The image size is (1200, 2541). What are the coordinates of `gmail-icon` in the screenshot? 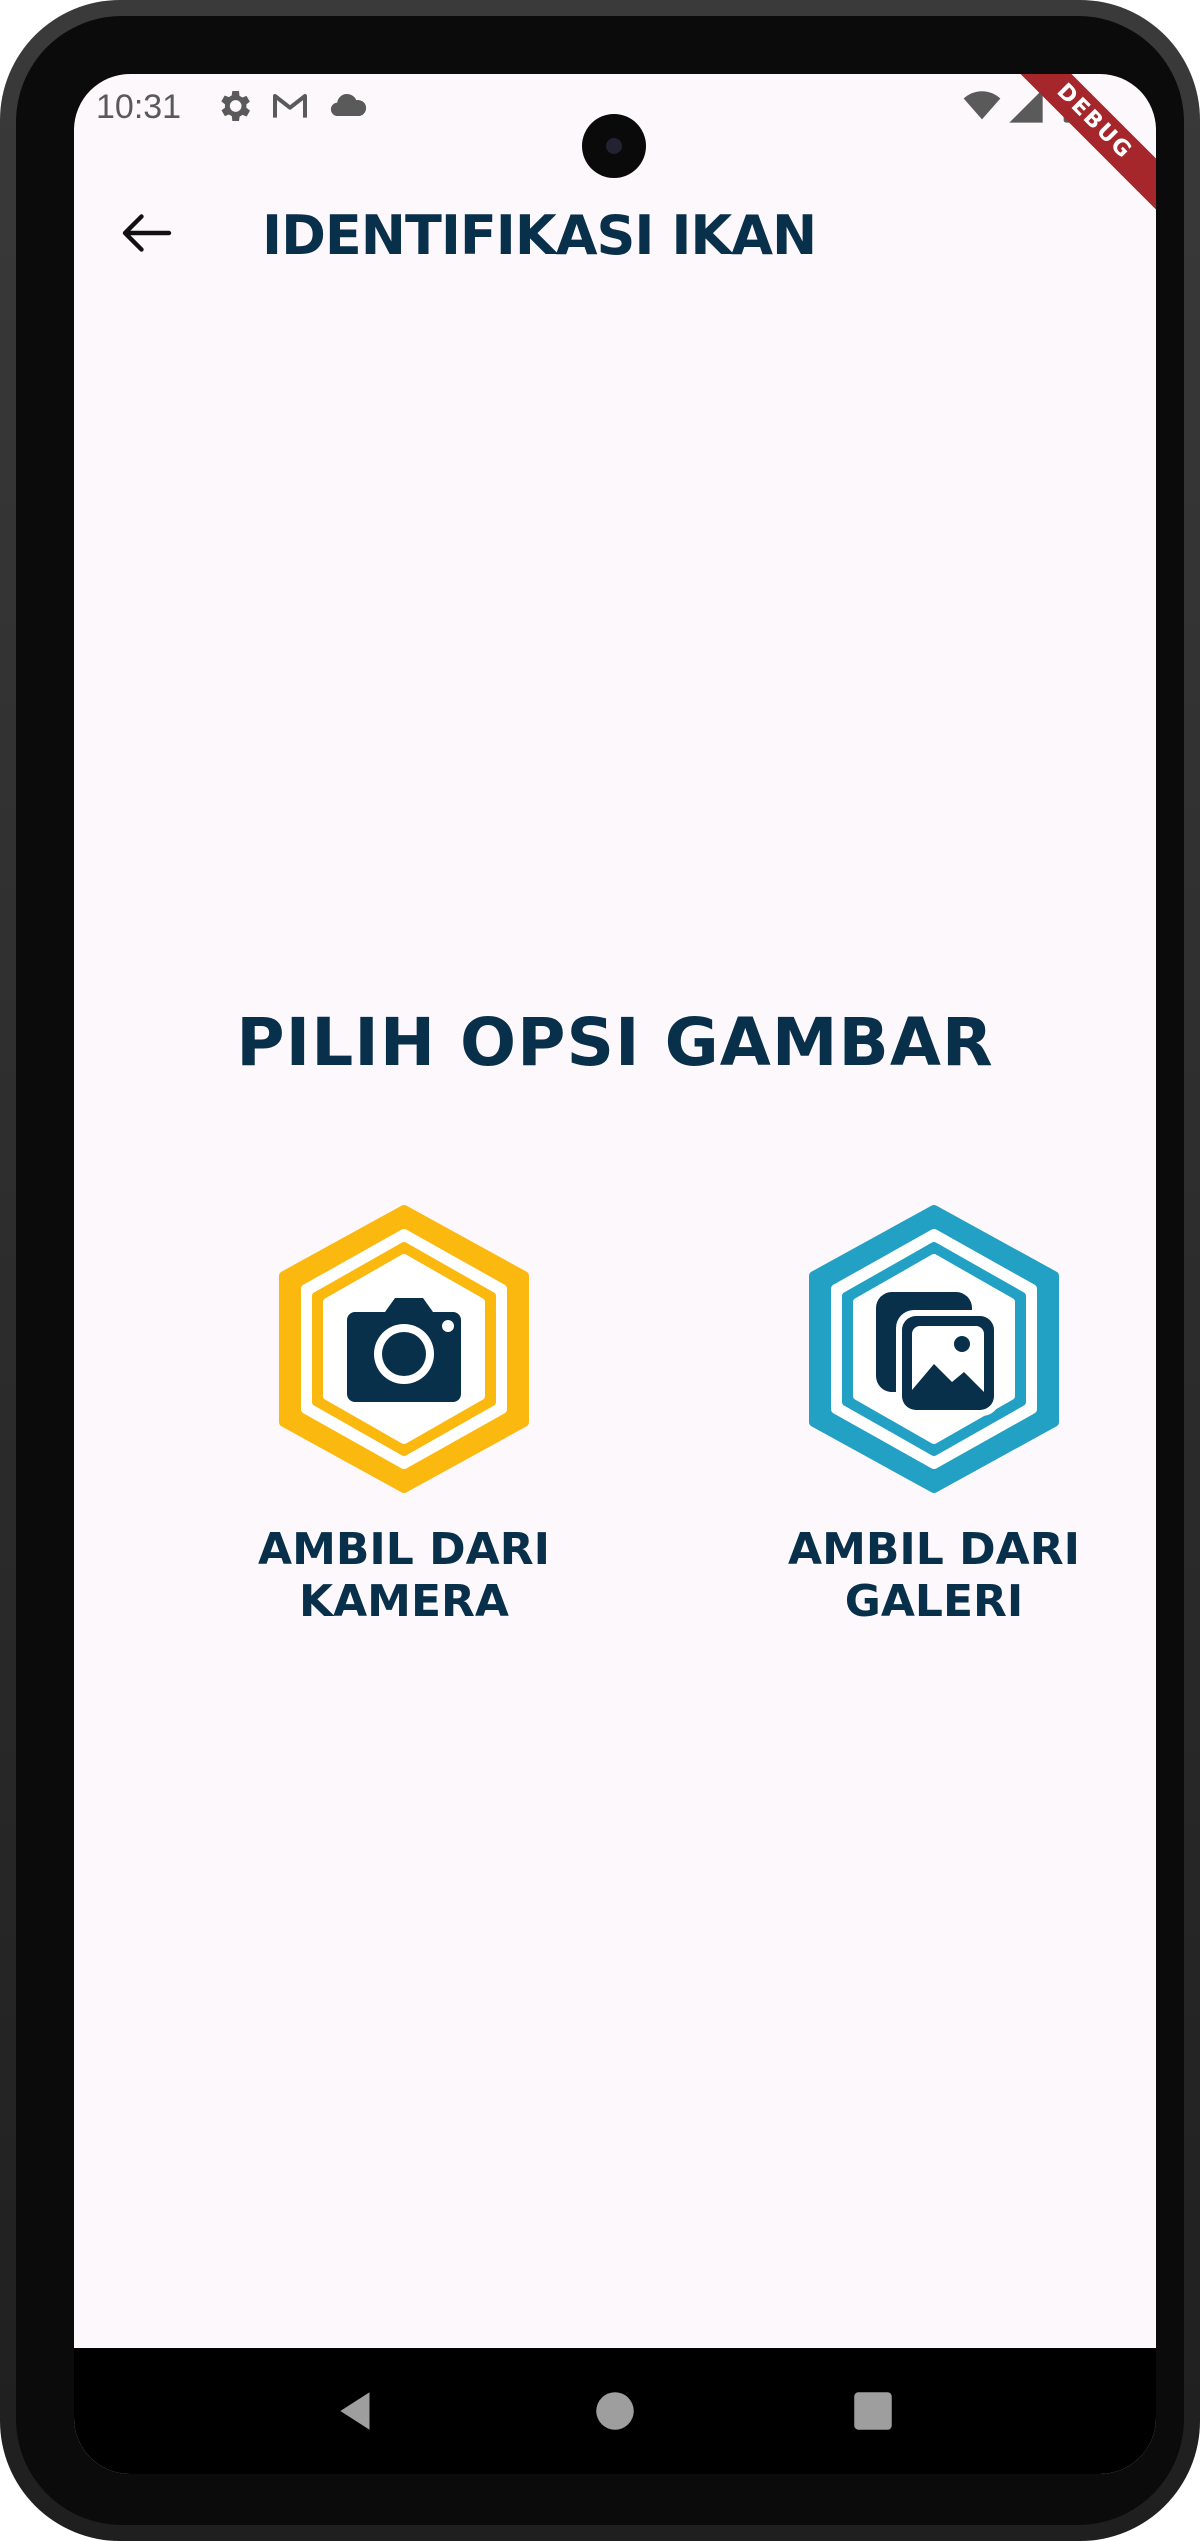 It's located at (290, 106).